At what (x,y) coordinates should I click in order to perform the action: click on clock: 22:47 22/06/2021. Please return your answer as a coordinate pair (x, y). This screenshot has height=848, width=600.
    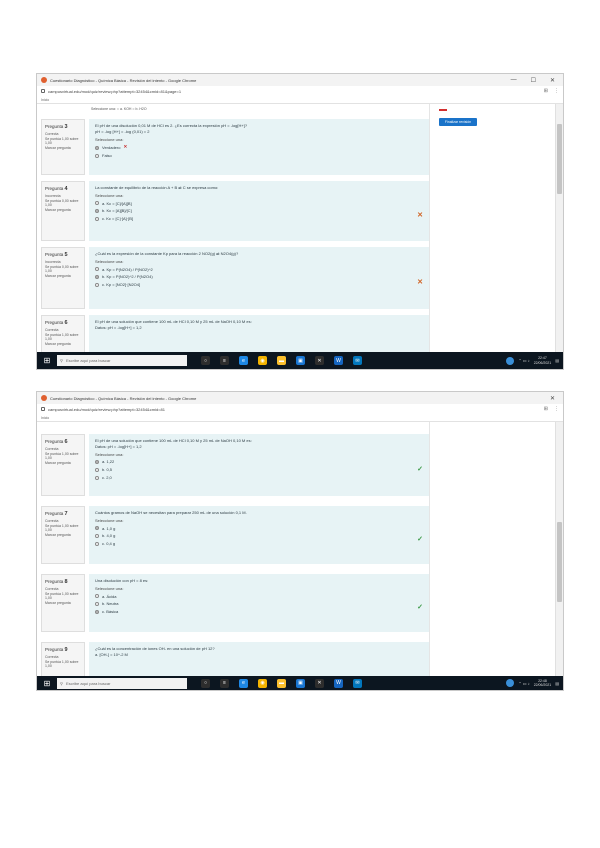
    Looking at the image, I should click on (543, 360).